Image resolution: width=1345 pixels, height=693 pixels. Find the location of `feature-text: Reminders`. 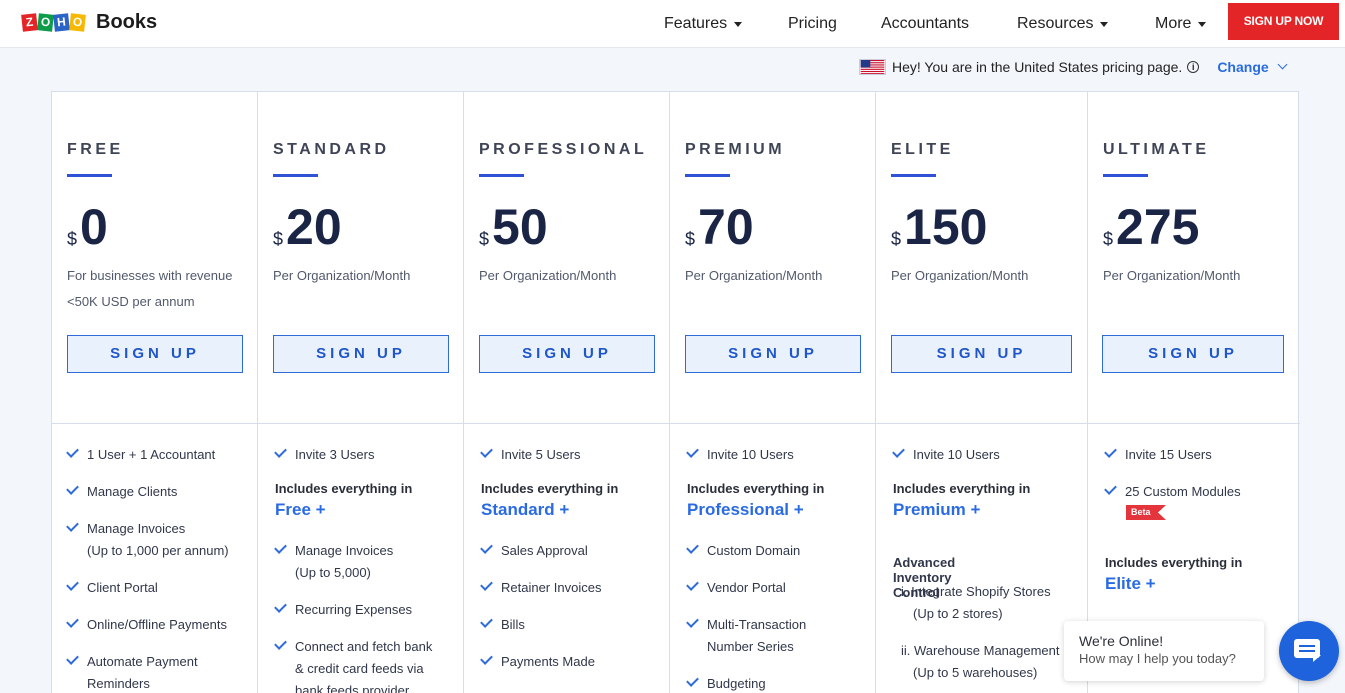

feature-text: Reminders is located at coordinates (118, 683).